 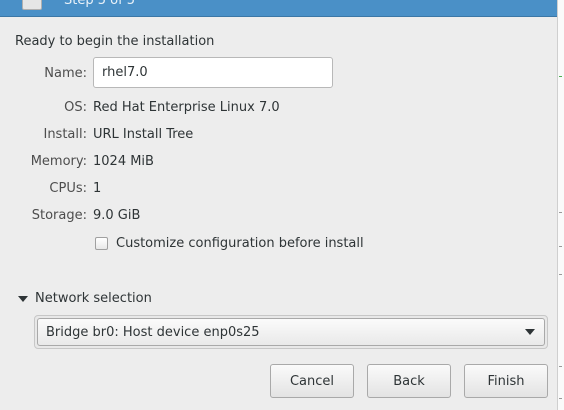 I want to click on finish-button: Finish, so click(x=506, y=381).